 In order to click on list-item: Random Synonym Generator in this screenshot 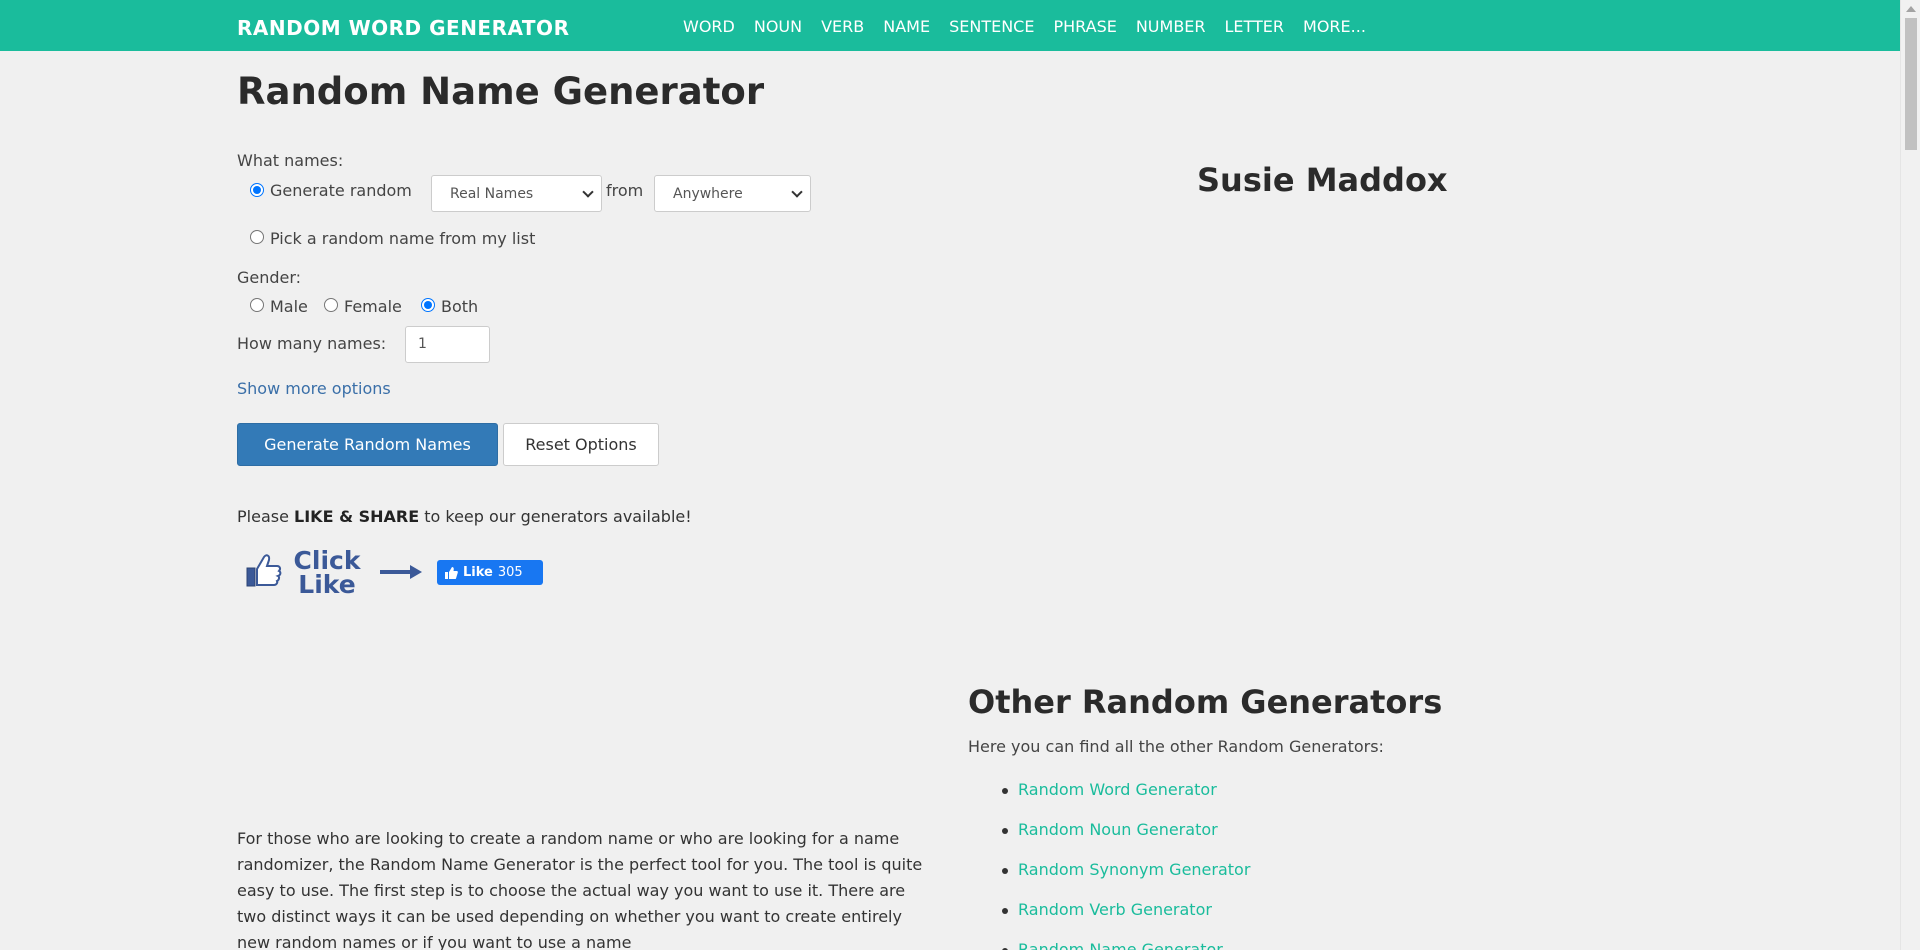, I will do `click(1126, 880)`.